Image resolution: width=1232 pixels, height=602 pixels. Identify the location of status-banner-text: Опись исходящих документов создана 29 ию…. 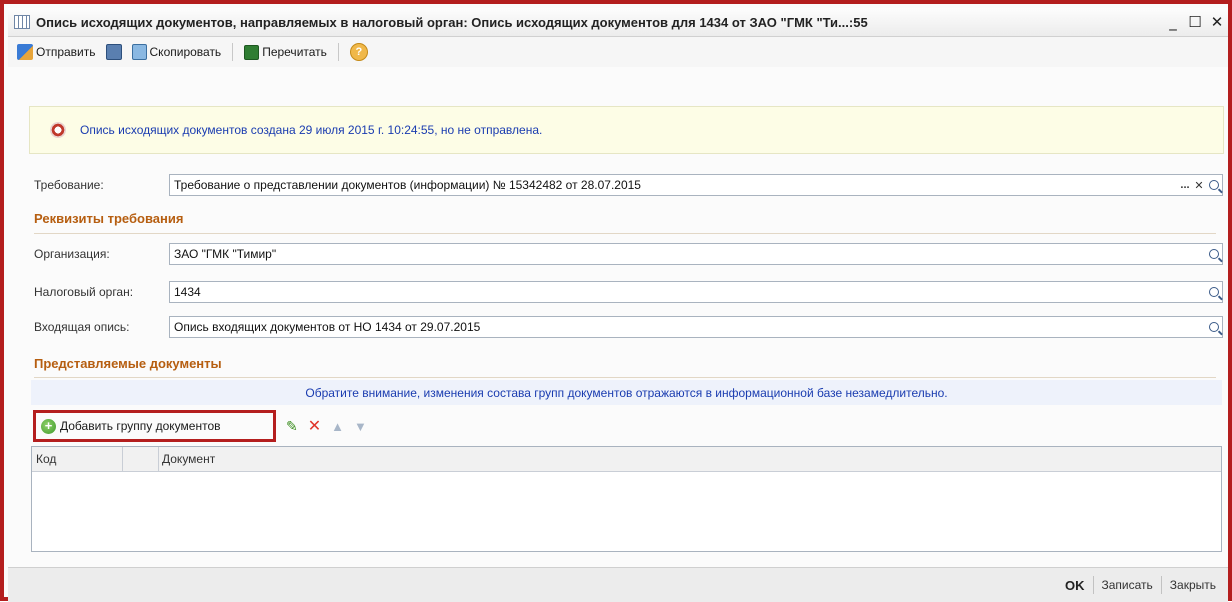
(311, 130).